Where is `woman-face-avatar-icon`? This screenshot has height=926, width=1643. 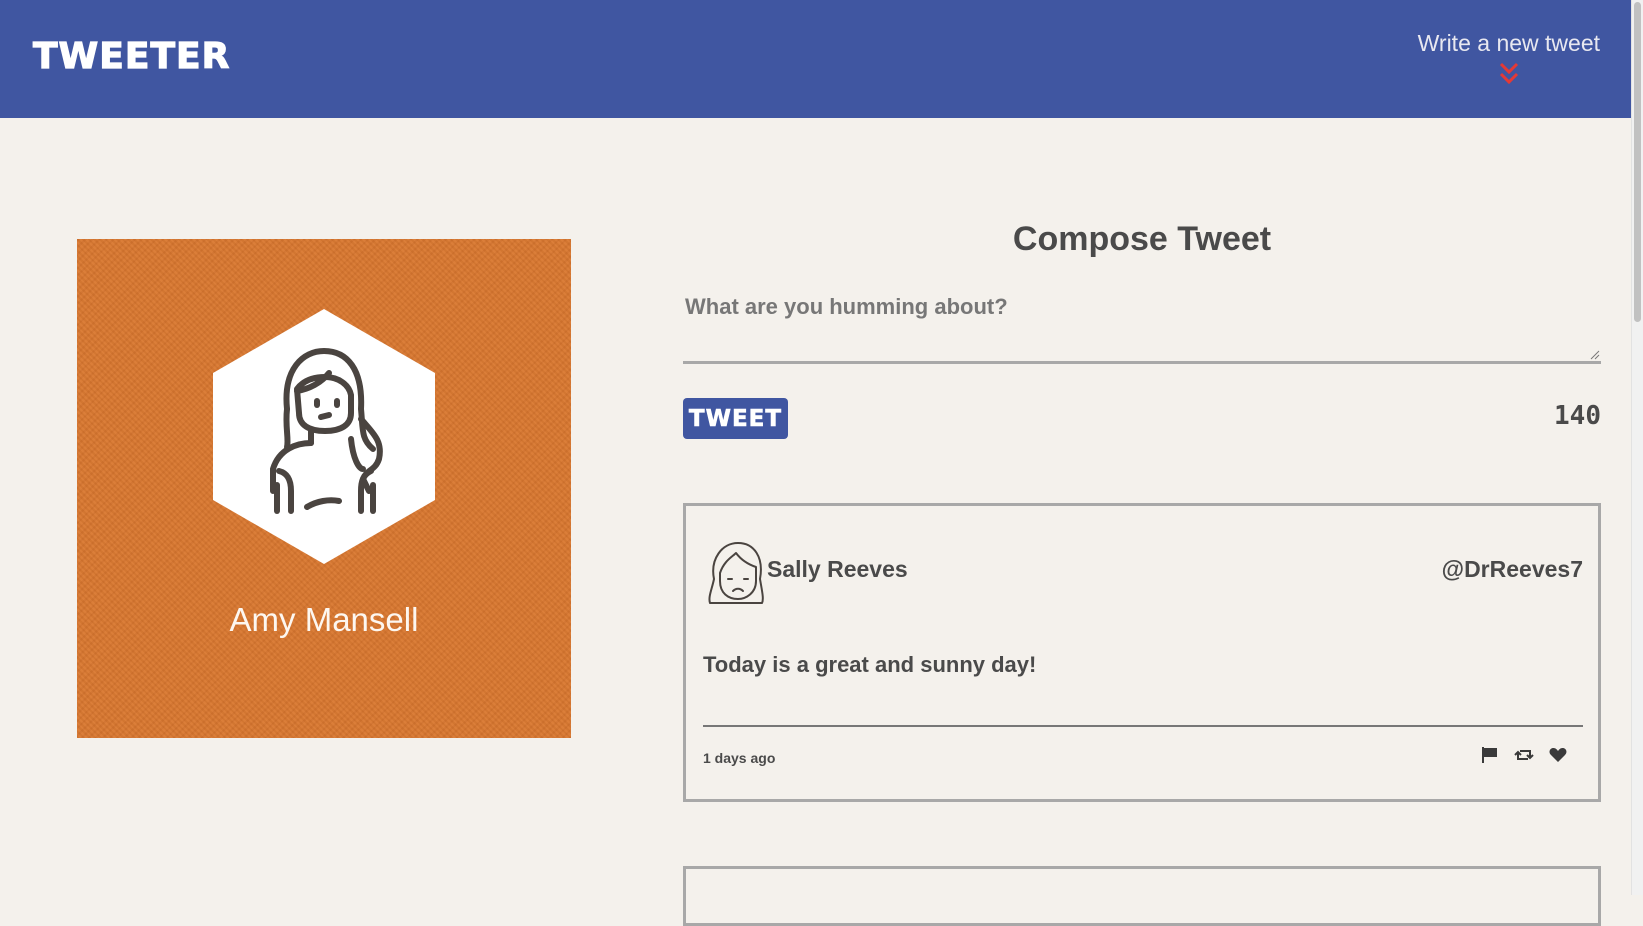 woman-face-avatar-icon is located at coordinates (736, 573).